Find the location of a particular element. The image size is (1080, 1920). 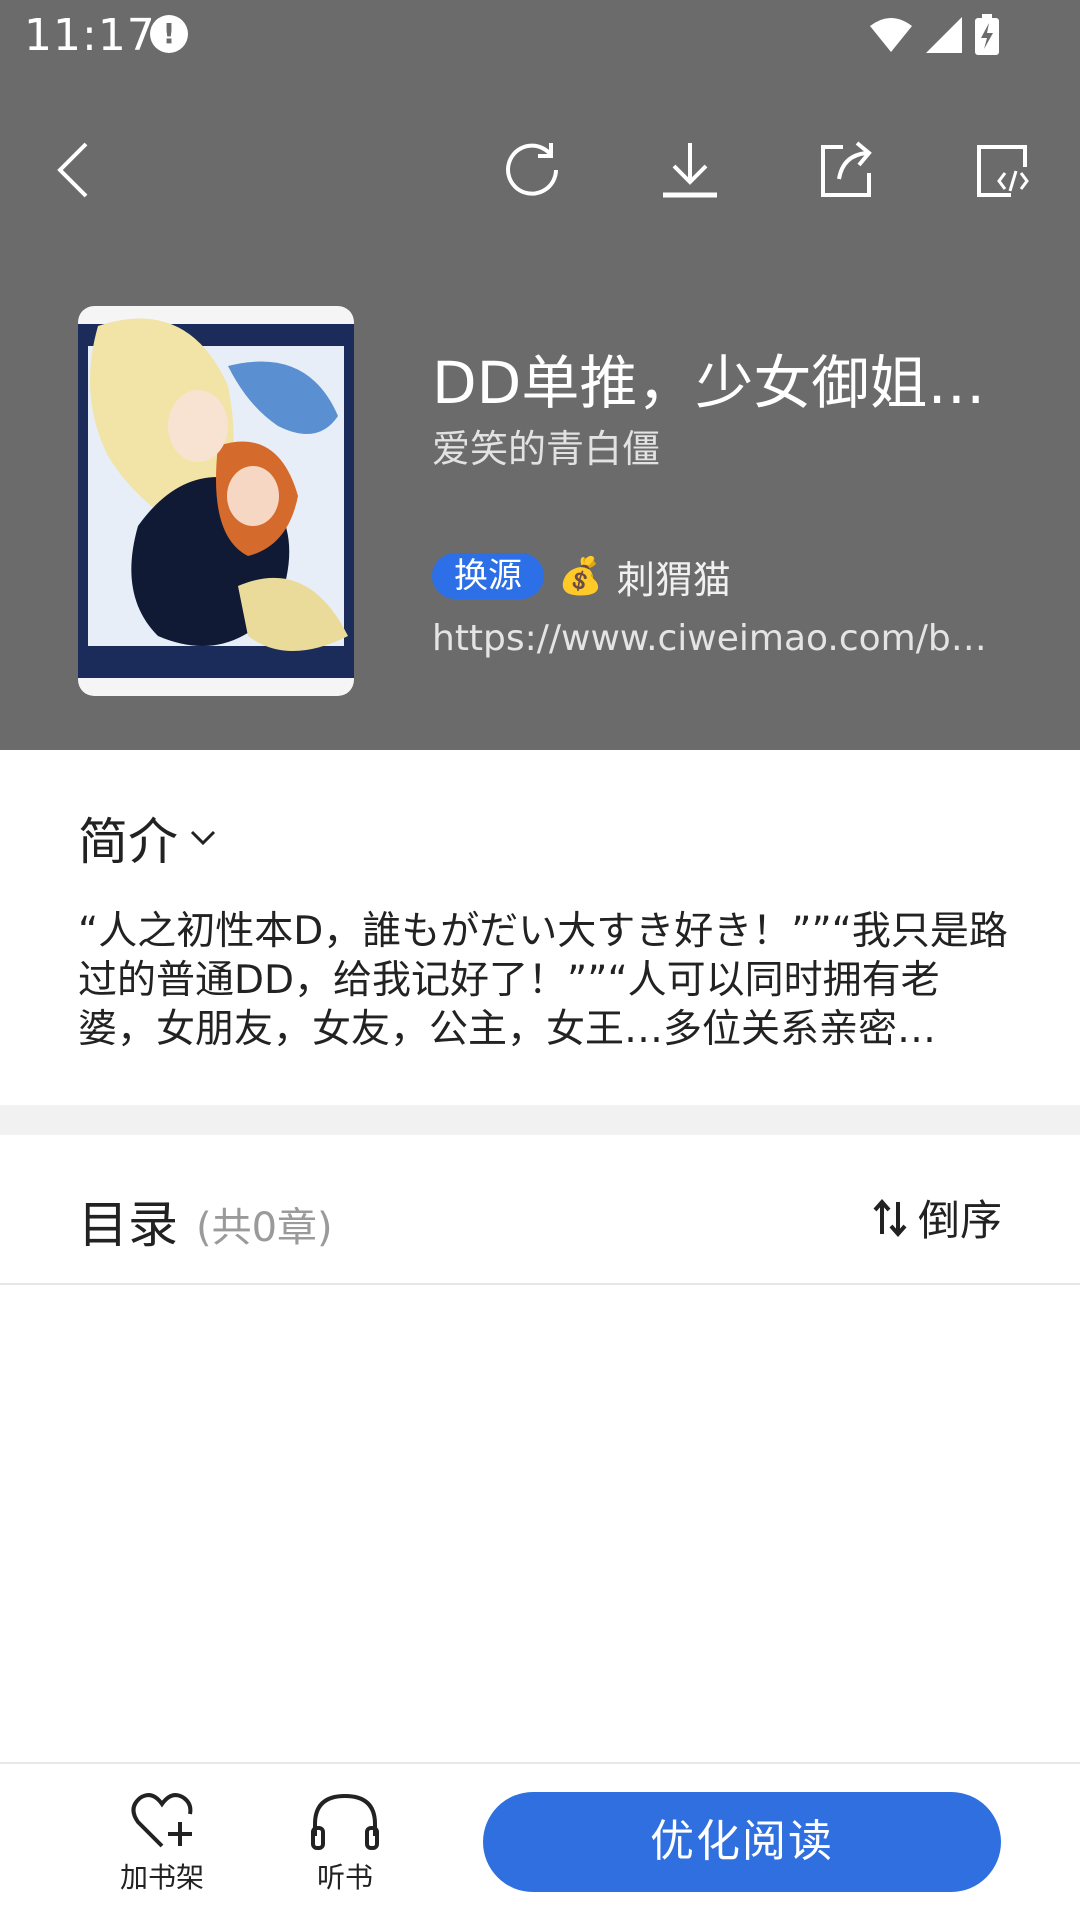

status-icons is located at coordinates (934, 35).